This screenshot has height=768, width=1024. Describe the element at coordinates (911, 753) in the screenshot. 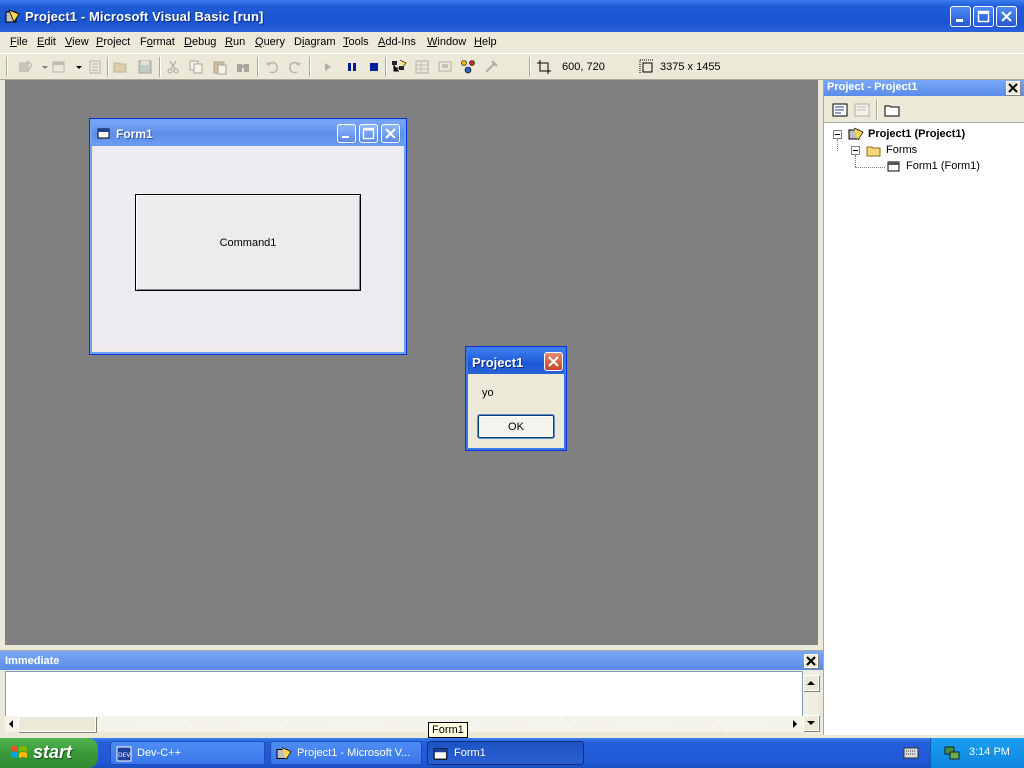

I see `keyboard-icon` at that location.